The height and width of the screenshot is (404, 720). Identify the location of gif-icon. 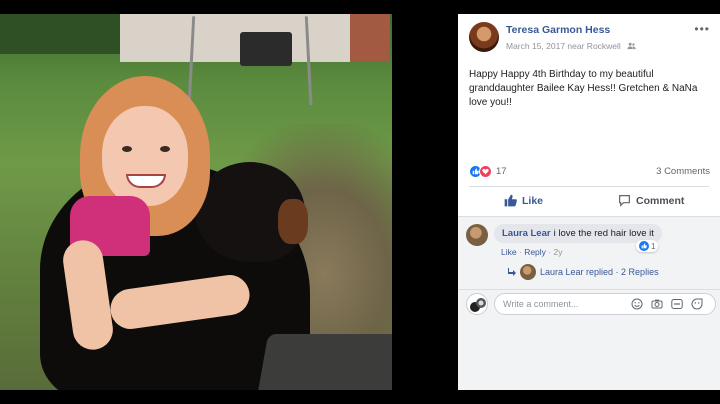
(676, 303).